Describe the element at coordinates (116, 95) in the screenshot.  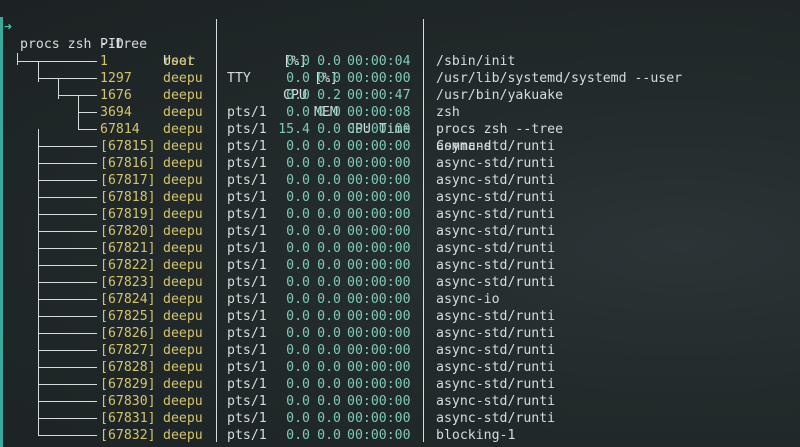
I see `pid-cell: 1676` at that location.